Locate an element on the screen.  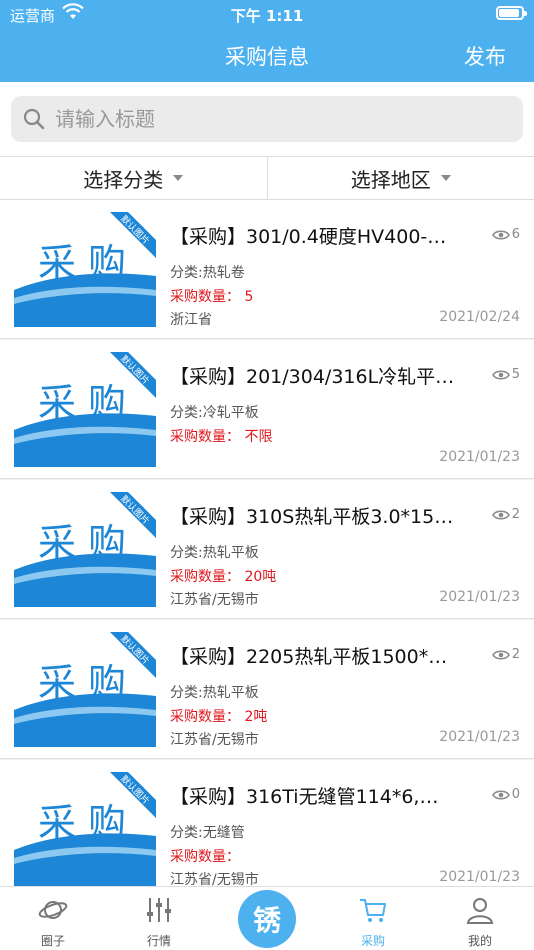
view-count-value: 0 is located at coordinates (515, 794).